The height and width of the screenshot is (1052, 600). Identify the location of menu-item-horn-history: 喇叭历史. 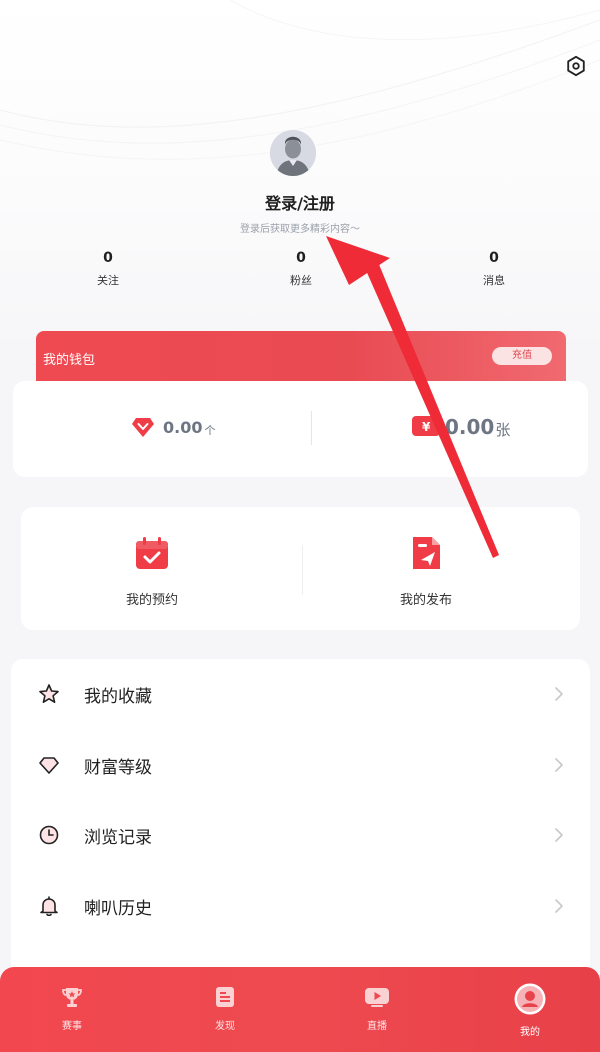
(300, 906).